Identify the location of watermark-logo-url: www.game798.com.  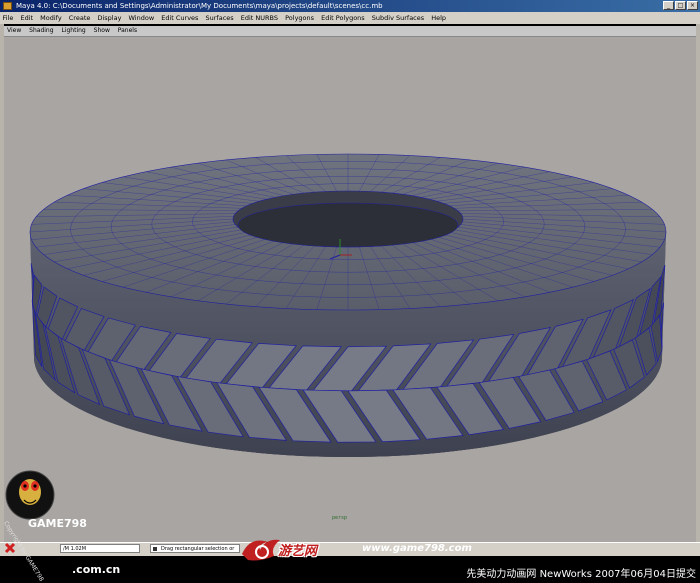
(417, 548).